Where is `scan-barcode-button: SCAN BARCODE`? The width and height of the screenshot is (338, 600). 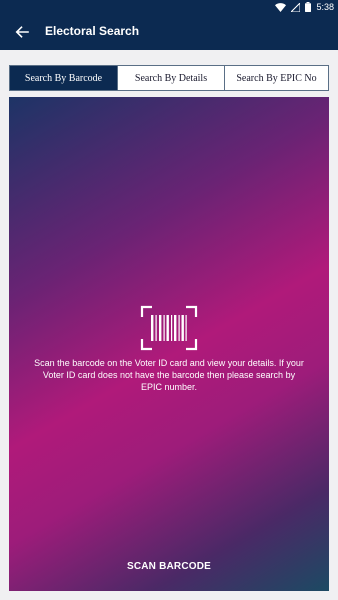 scan-barcode-button: SCAN BARCODE is located at coordinates (169, 566).